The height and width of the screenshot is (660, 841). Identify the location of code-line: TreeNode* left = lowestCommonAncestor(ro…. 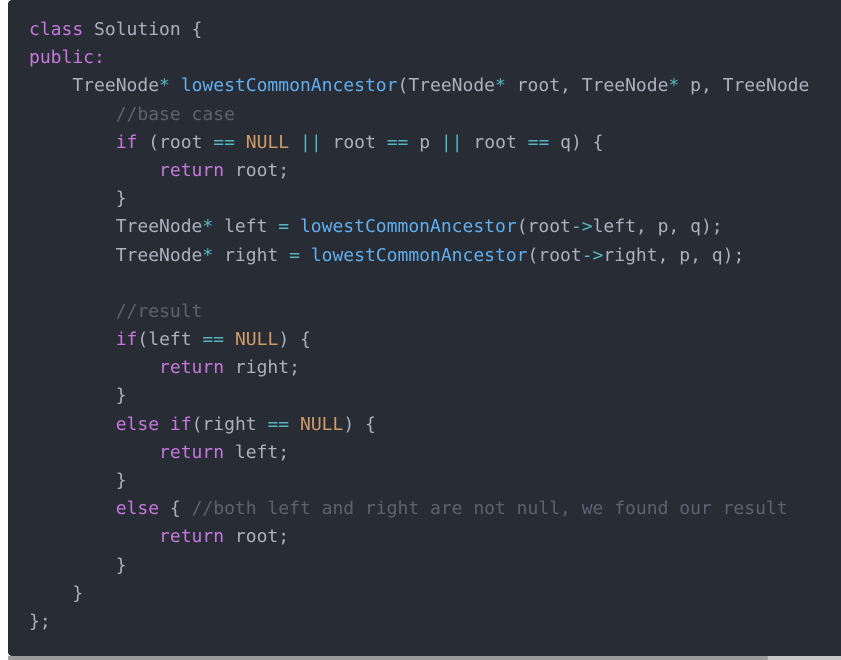
(419, 227).